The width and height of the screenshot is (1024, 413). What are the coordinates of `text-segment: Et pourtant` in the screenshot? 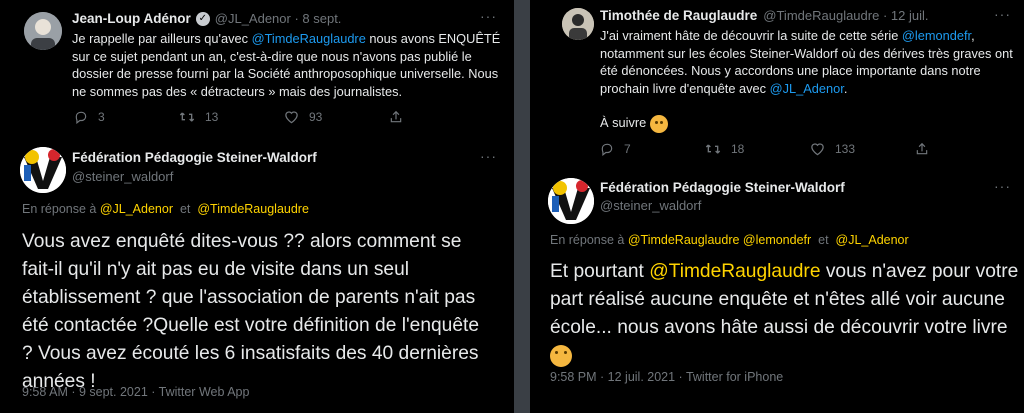 It's located at (600, 271).